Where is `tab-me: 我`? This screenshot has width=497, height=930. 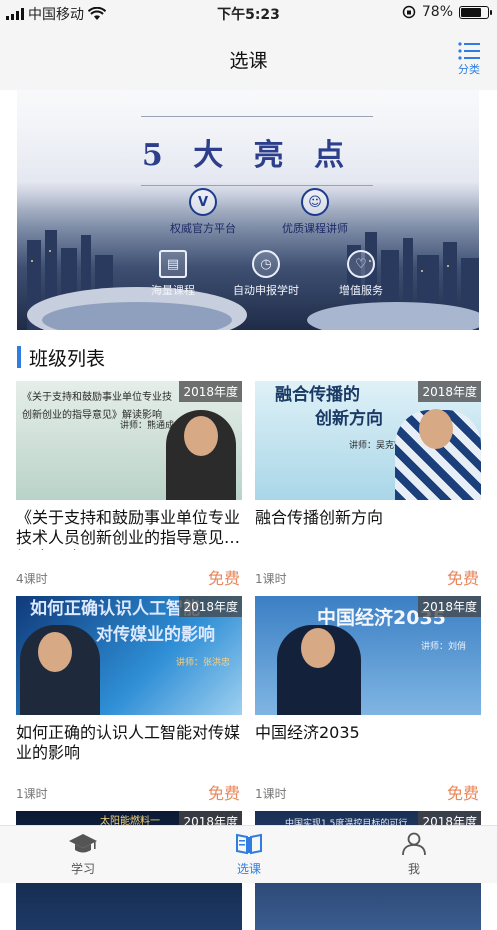 tab-me: 我 is located at coordinates (414, 854).